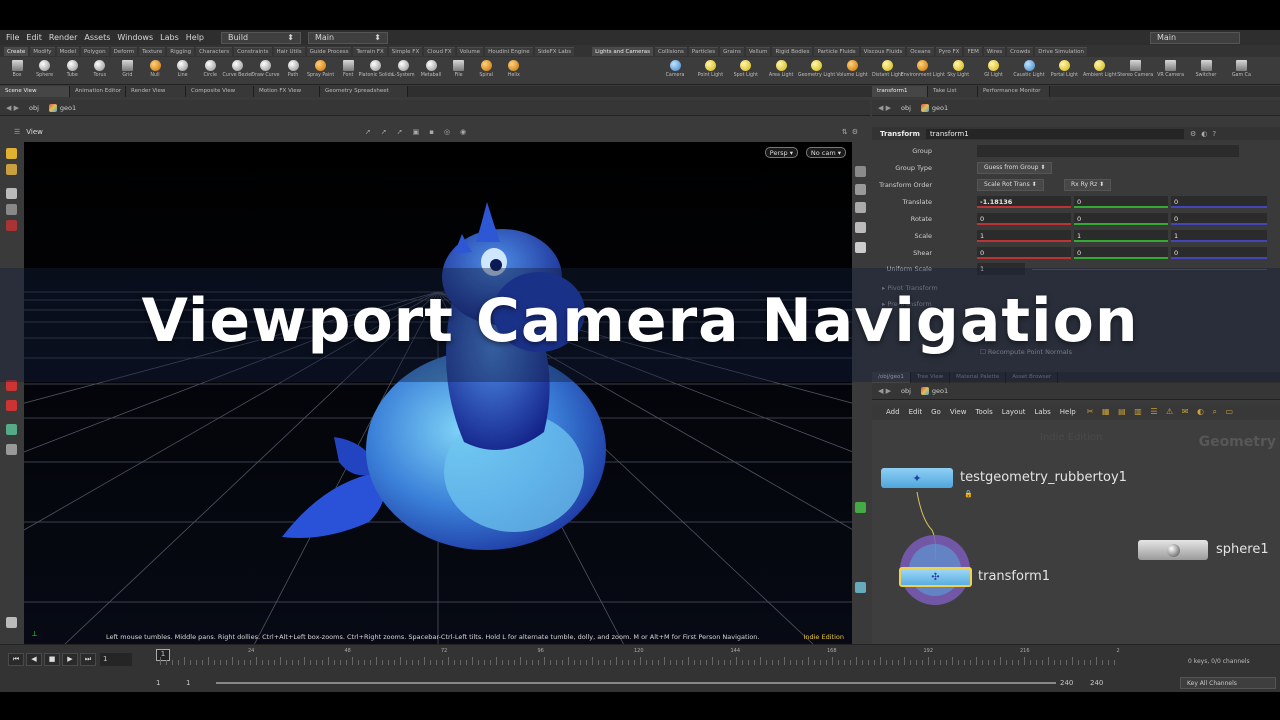 The width and height of the screenshot is (1280, 720). Describe the element at coordinates (917, 478) in the screenshot. I see `node-testgeometry-rubbertoy1: ✦` at that location.